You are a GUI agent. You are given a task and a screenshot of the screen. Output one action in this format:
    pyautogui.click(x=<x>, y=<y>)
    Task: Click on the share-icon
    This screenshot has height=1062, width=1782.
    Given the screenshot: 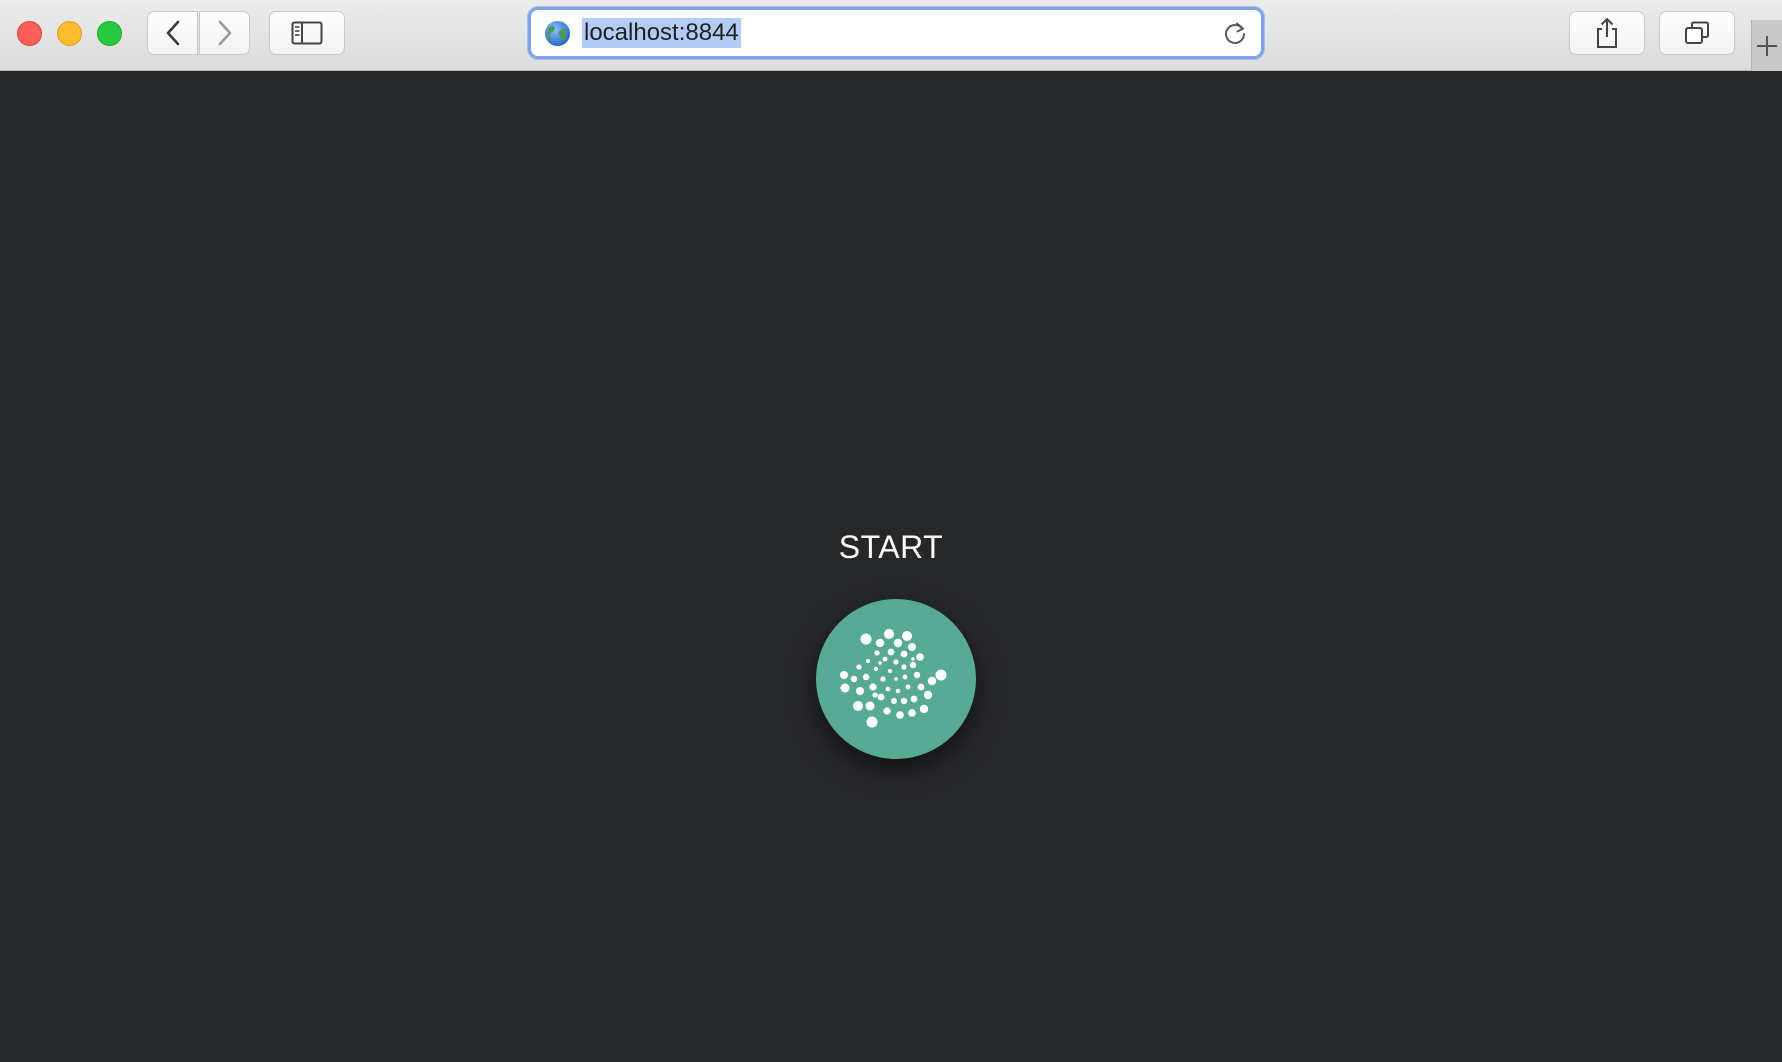 What is the action you would take?
    pyautogui.click(x=1607, y=33)
    